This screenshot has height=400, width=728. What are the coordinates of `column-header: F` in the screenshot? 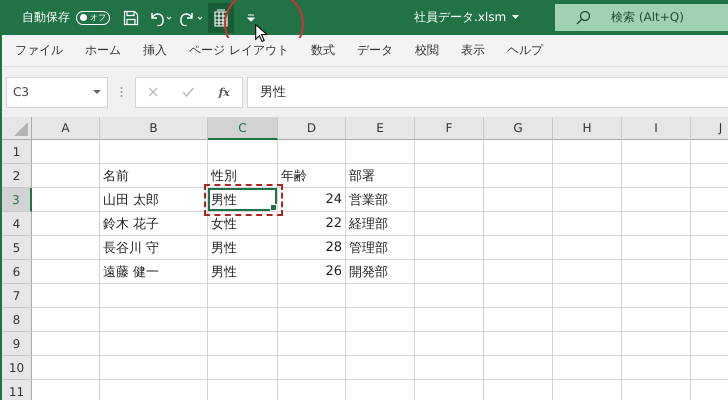 It's located at (449, 128).